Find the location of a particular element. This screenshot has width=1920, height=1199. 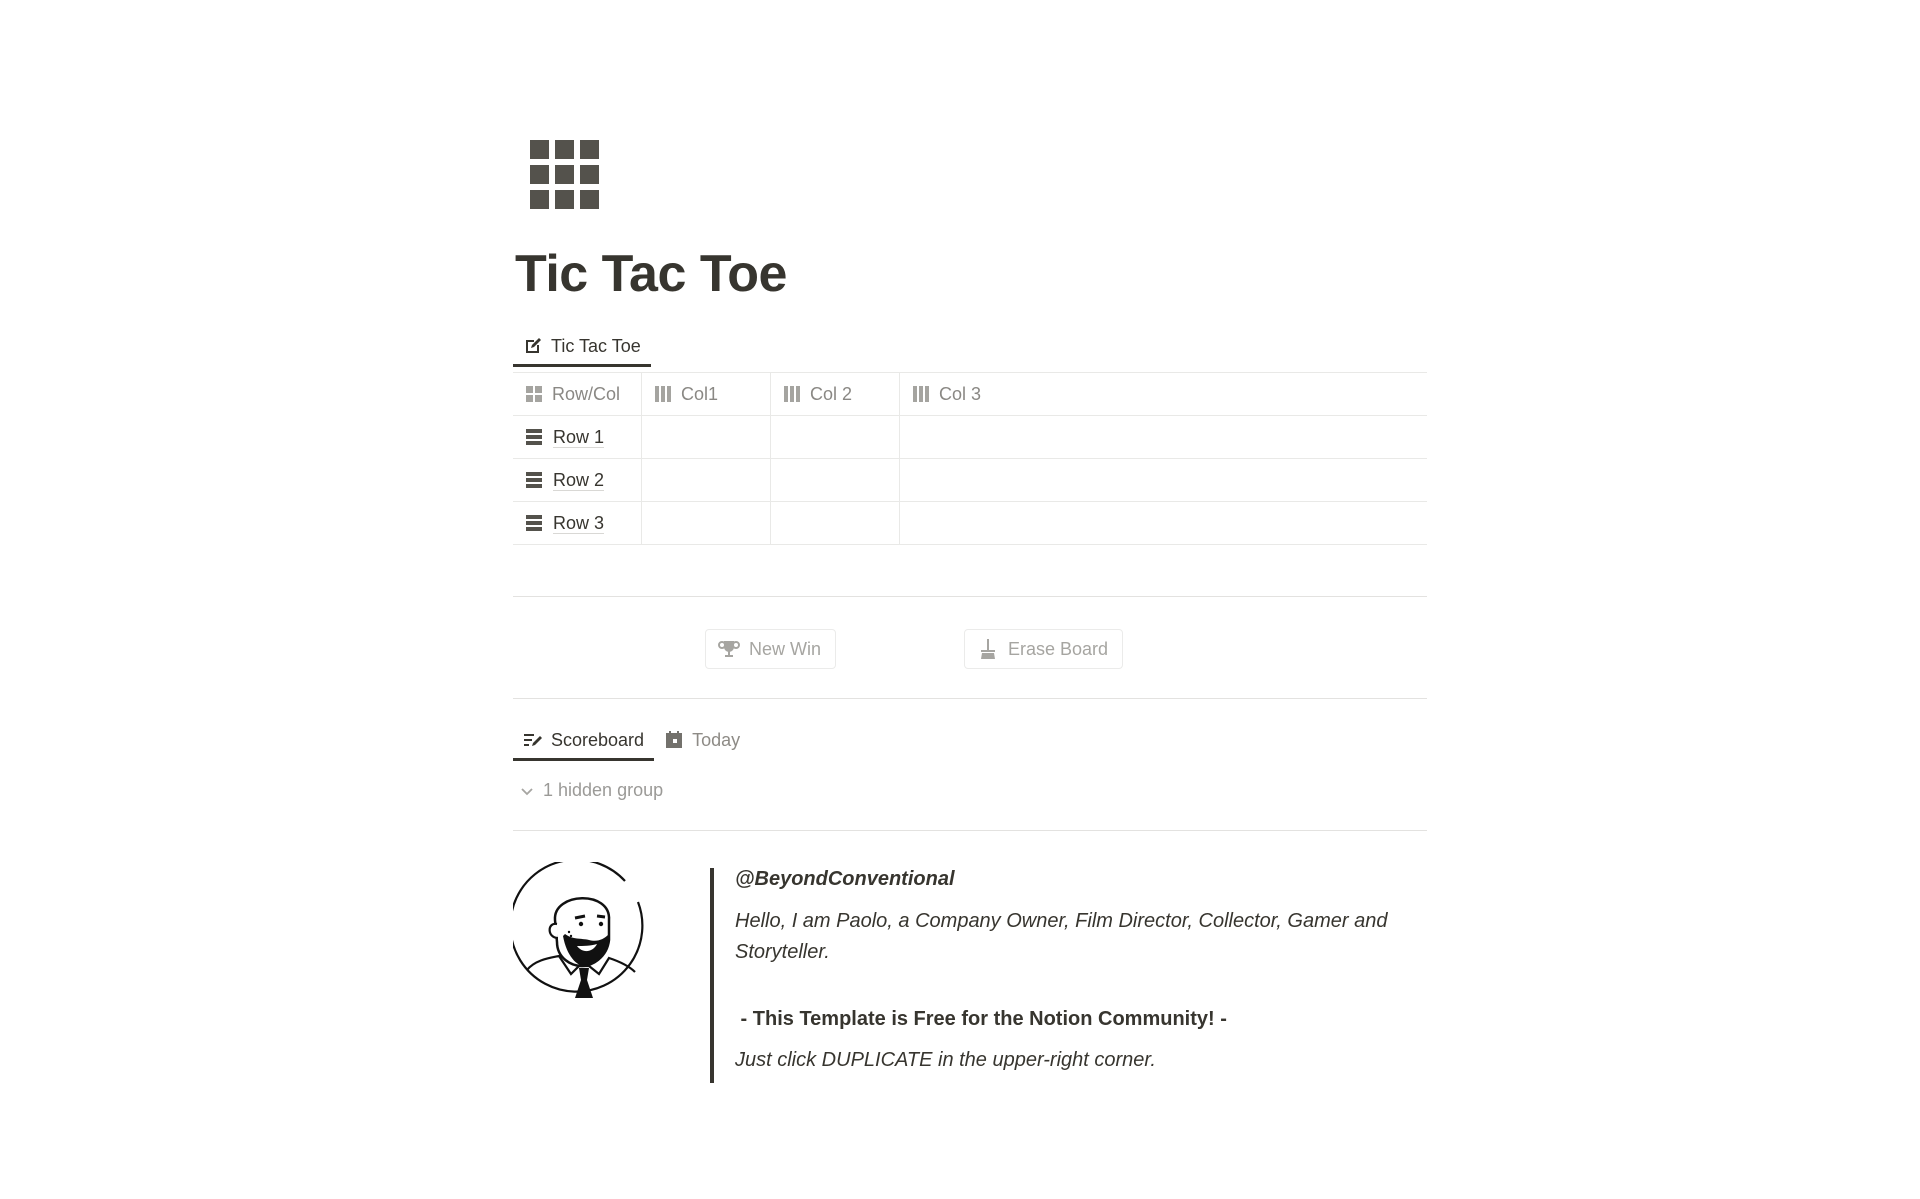

list-edit-icon is located at coordinates (533, 740).